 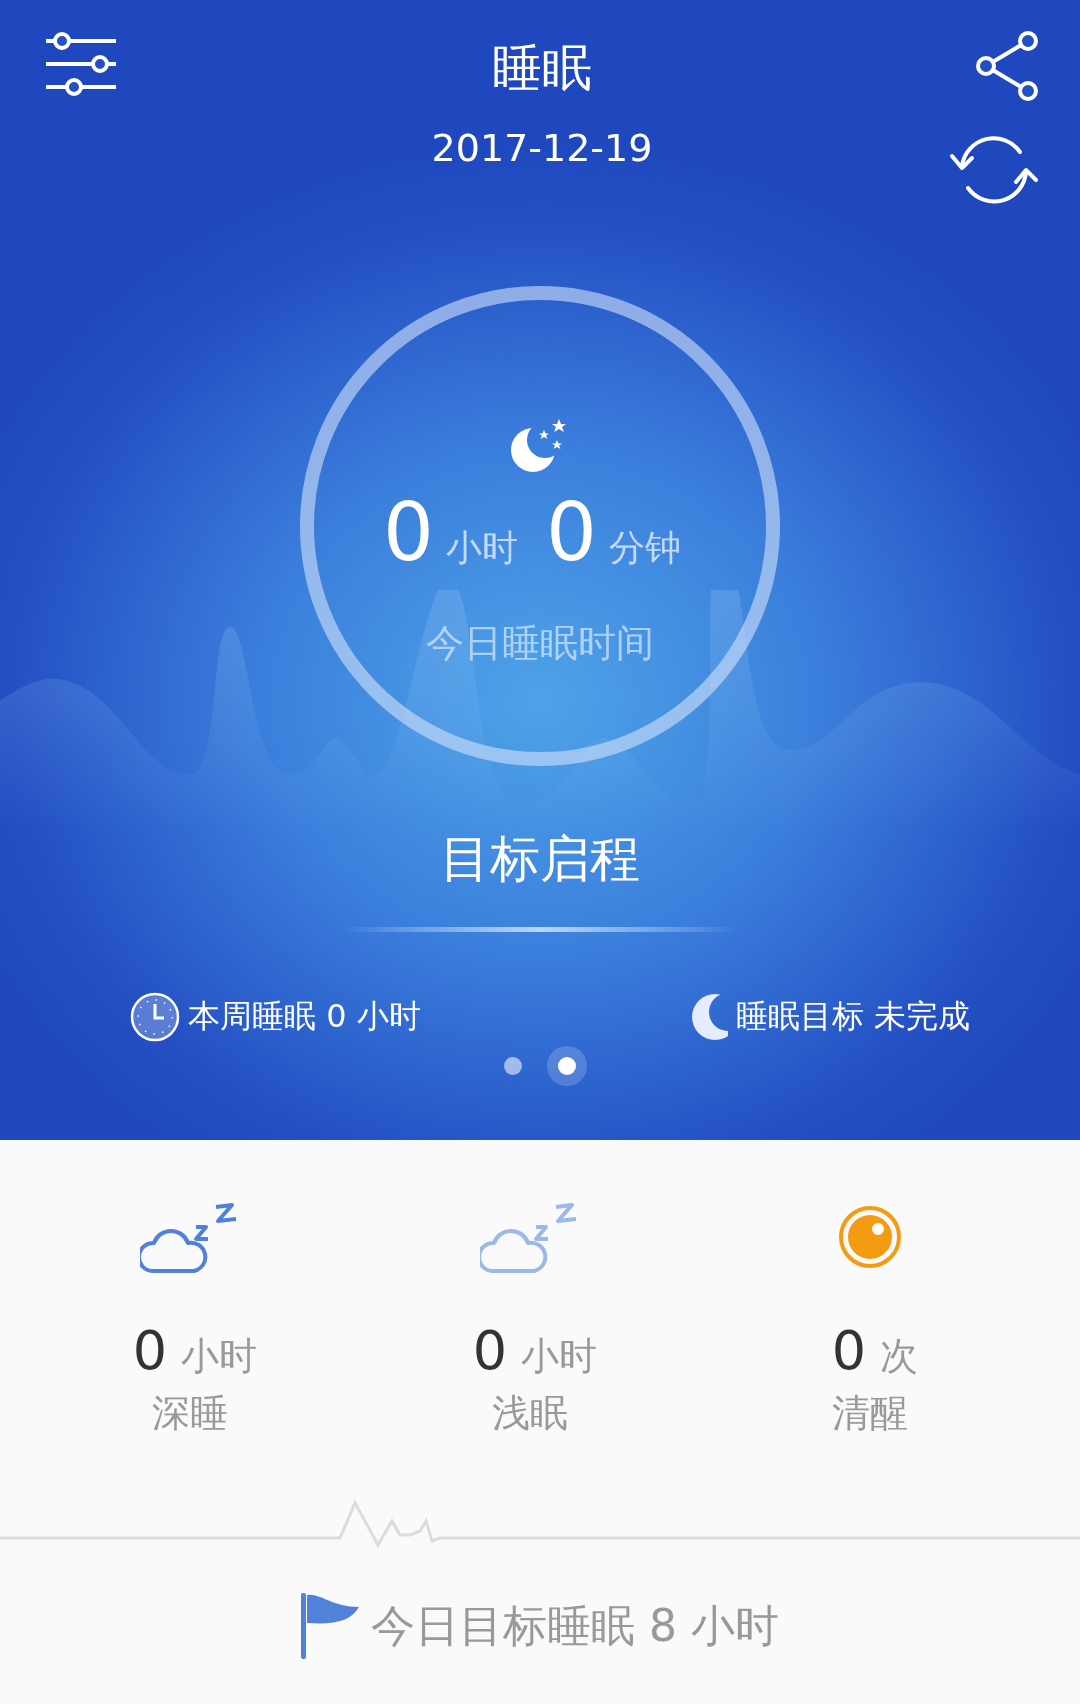 I want to click on hours-unit: 小时, so click(x=482, y=548).